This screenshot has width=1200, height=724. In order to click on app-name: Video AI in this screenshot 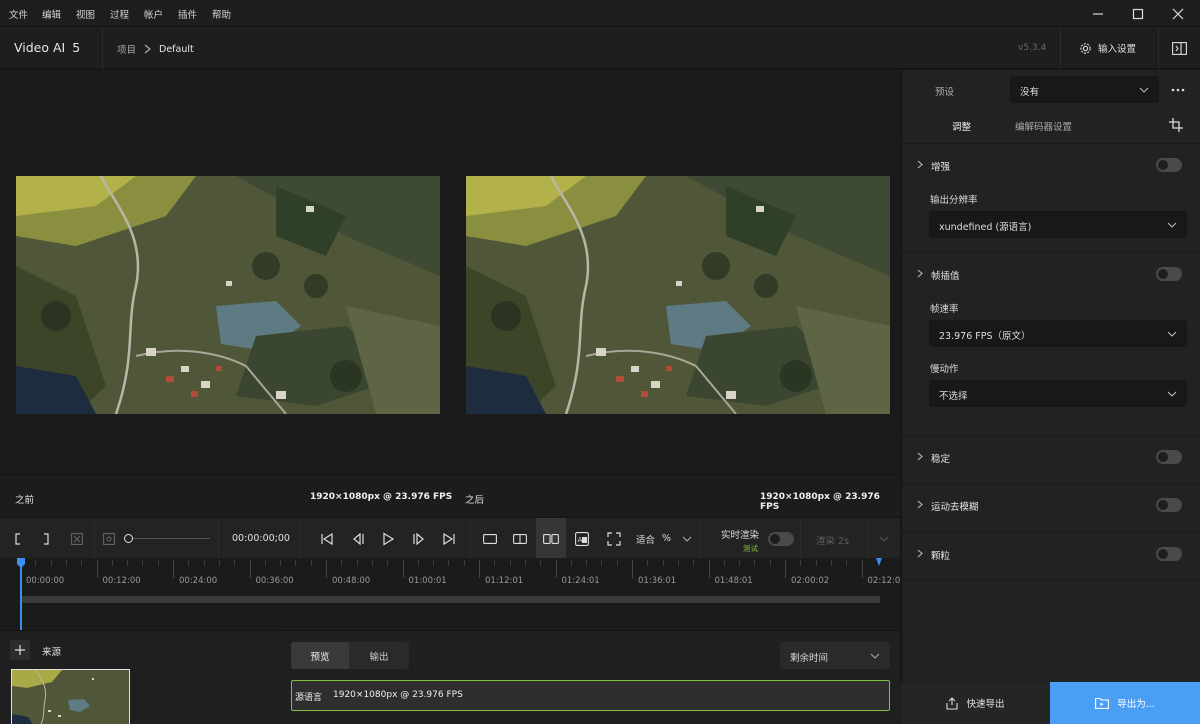, I will do `click(40, 47)`.